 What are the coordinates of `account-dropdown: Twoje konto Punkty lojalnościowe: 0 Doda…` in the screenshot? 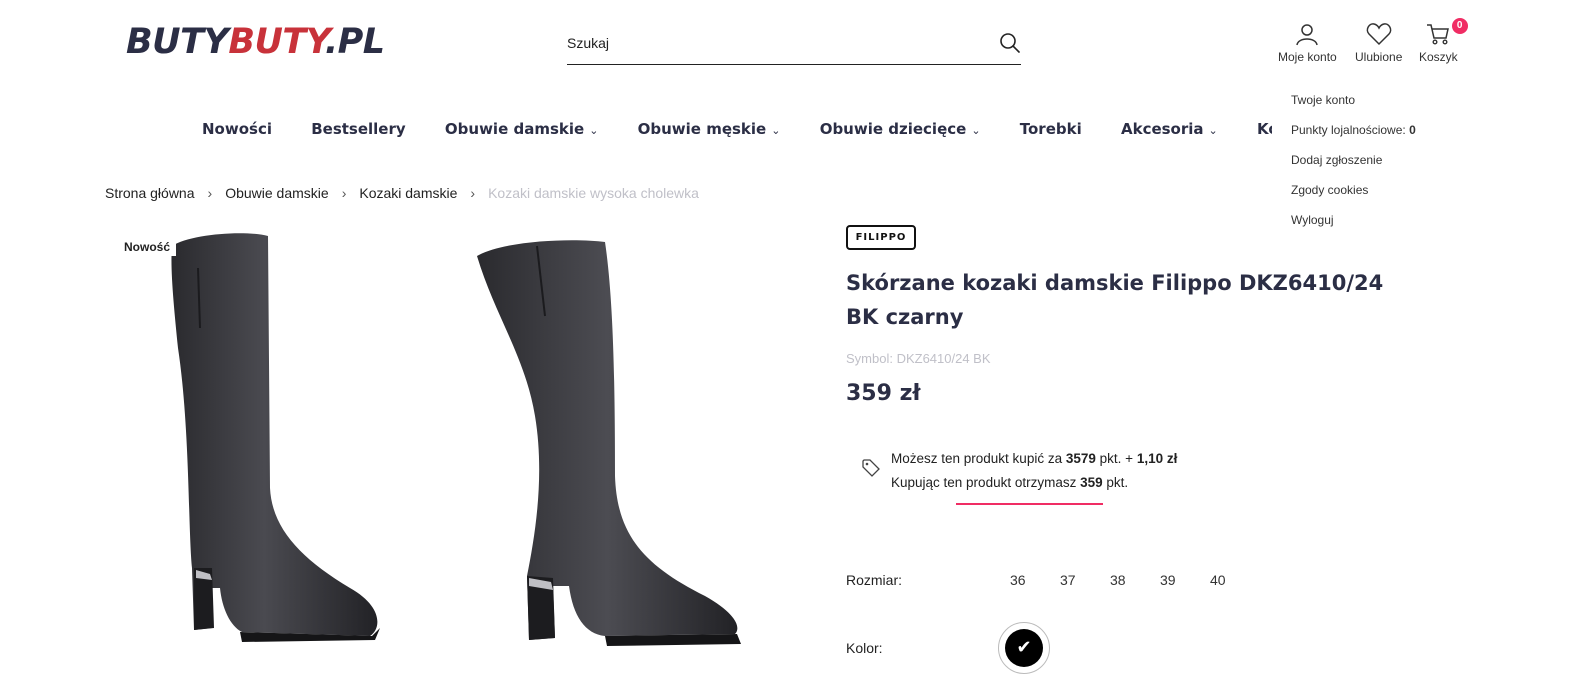 It's located at (1353, 167).